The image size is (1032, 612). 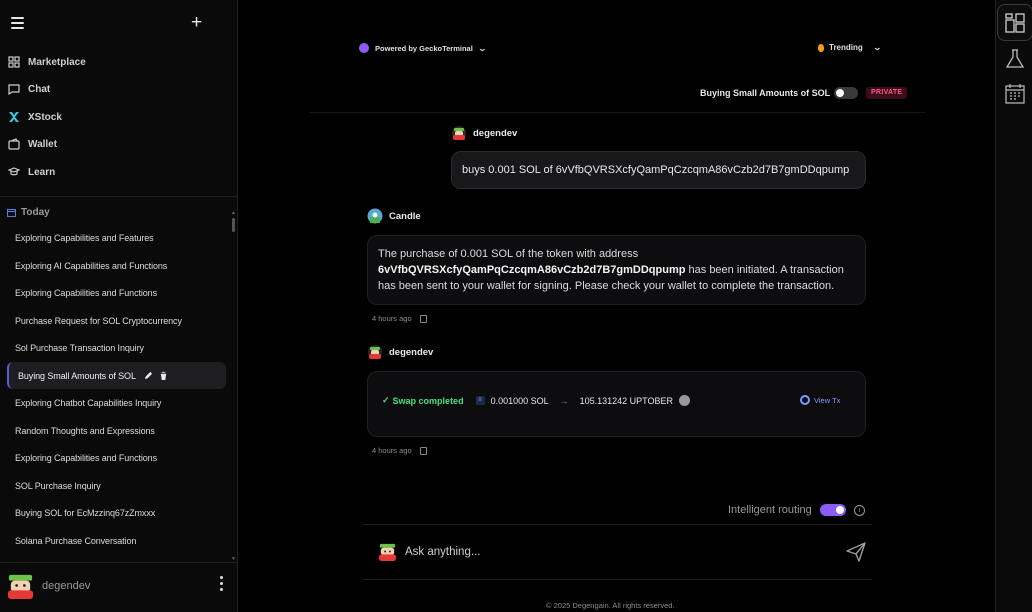 I want to click on menu-icon, so click(x=17, y=23).